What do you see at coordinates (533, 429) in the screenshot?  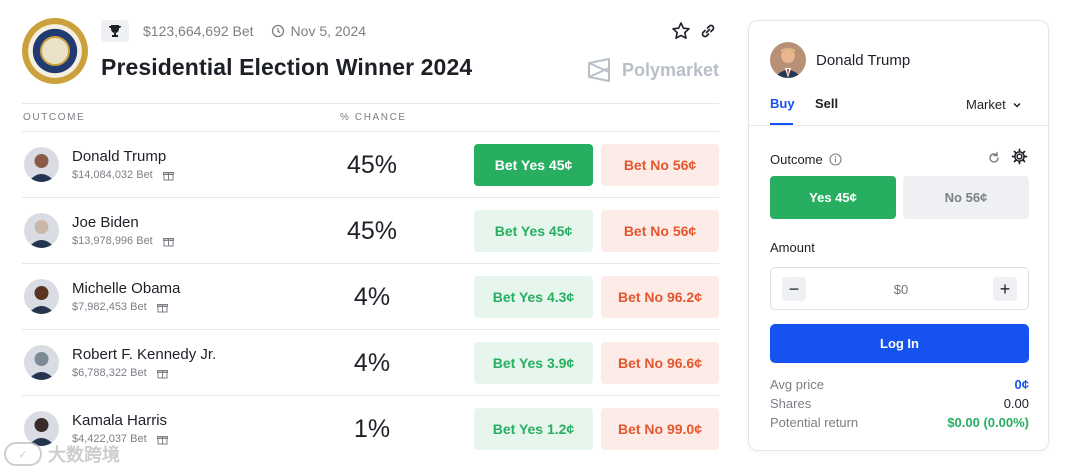 I see `bet-yes-button: Bet Yes 1.2¢` at bounding box center [533, 429].